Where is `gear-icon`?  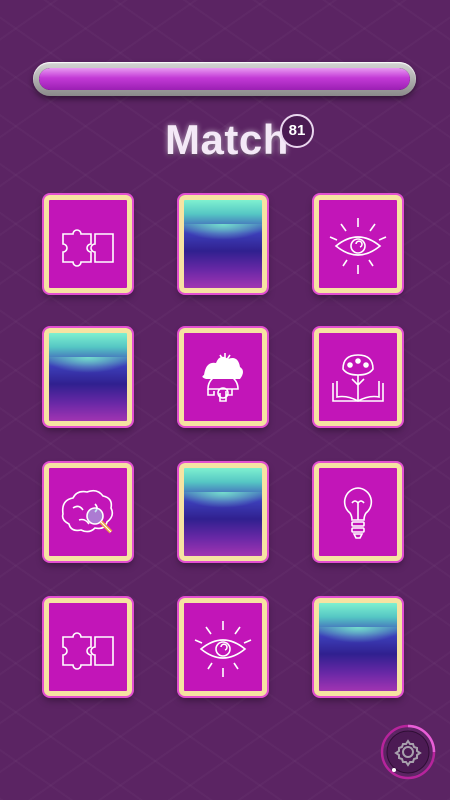
gear-icon is located at coordinates (408, 752).